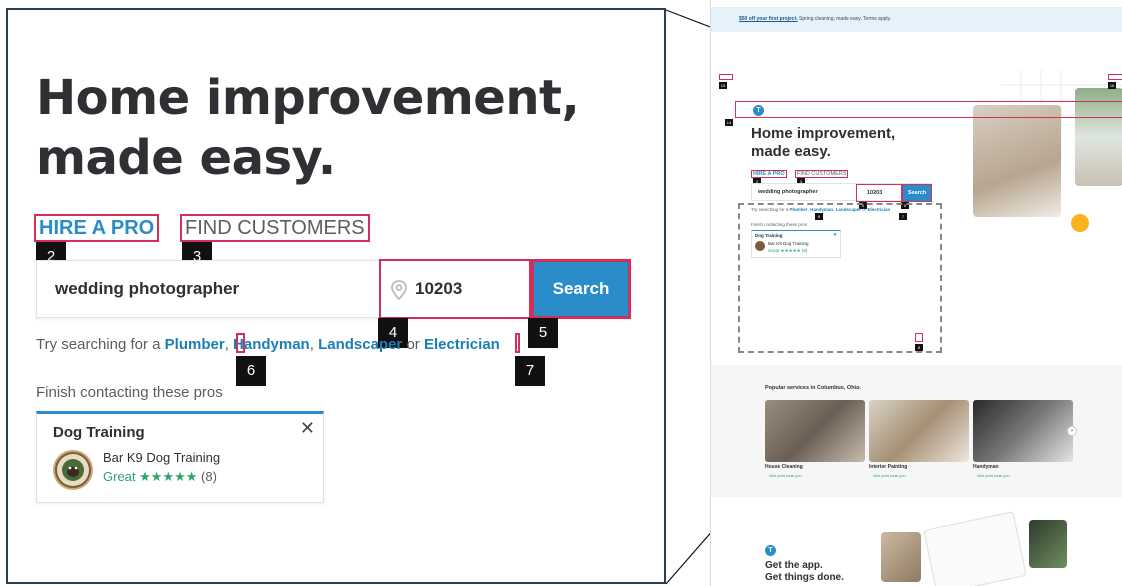  I want to click on promo-link: $50 off your first project., so click(768, 19).